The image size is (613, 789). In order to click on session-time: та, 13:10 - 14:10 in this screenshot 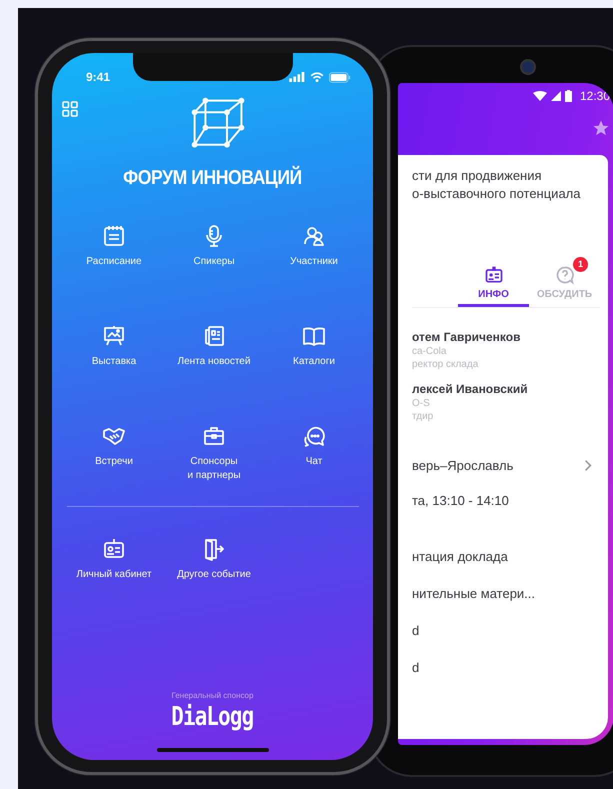, I will do `click(461, 500)`.